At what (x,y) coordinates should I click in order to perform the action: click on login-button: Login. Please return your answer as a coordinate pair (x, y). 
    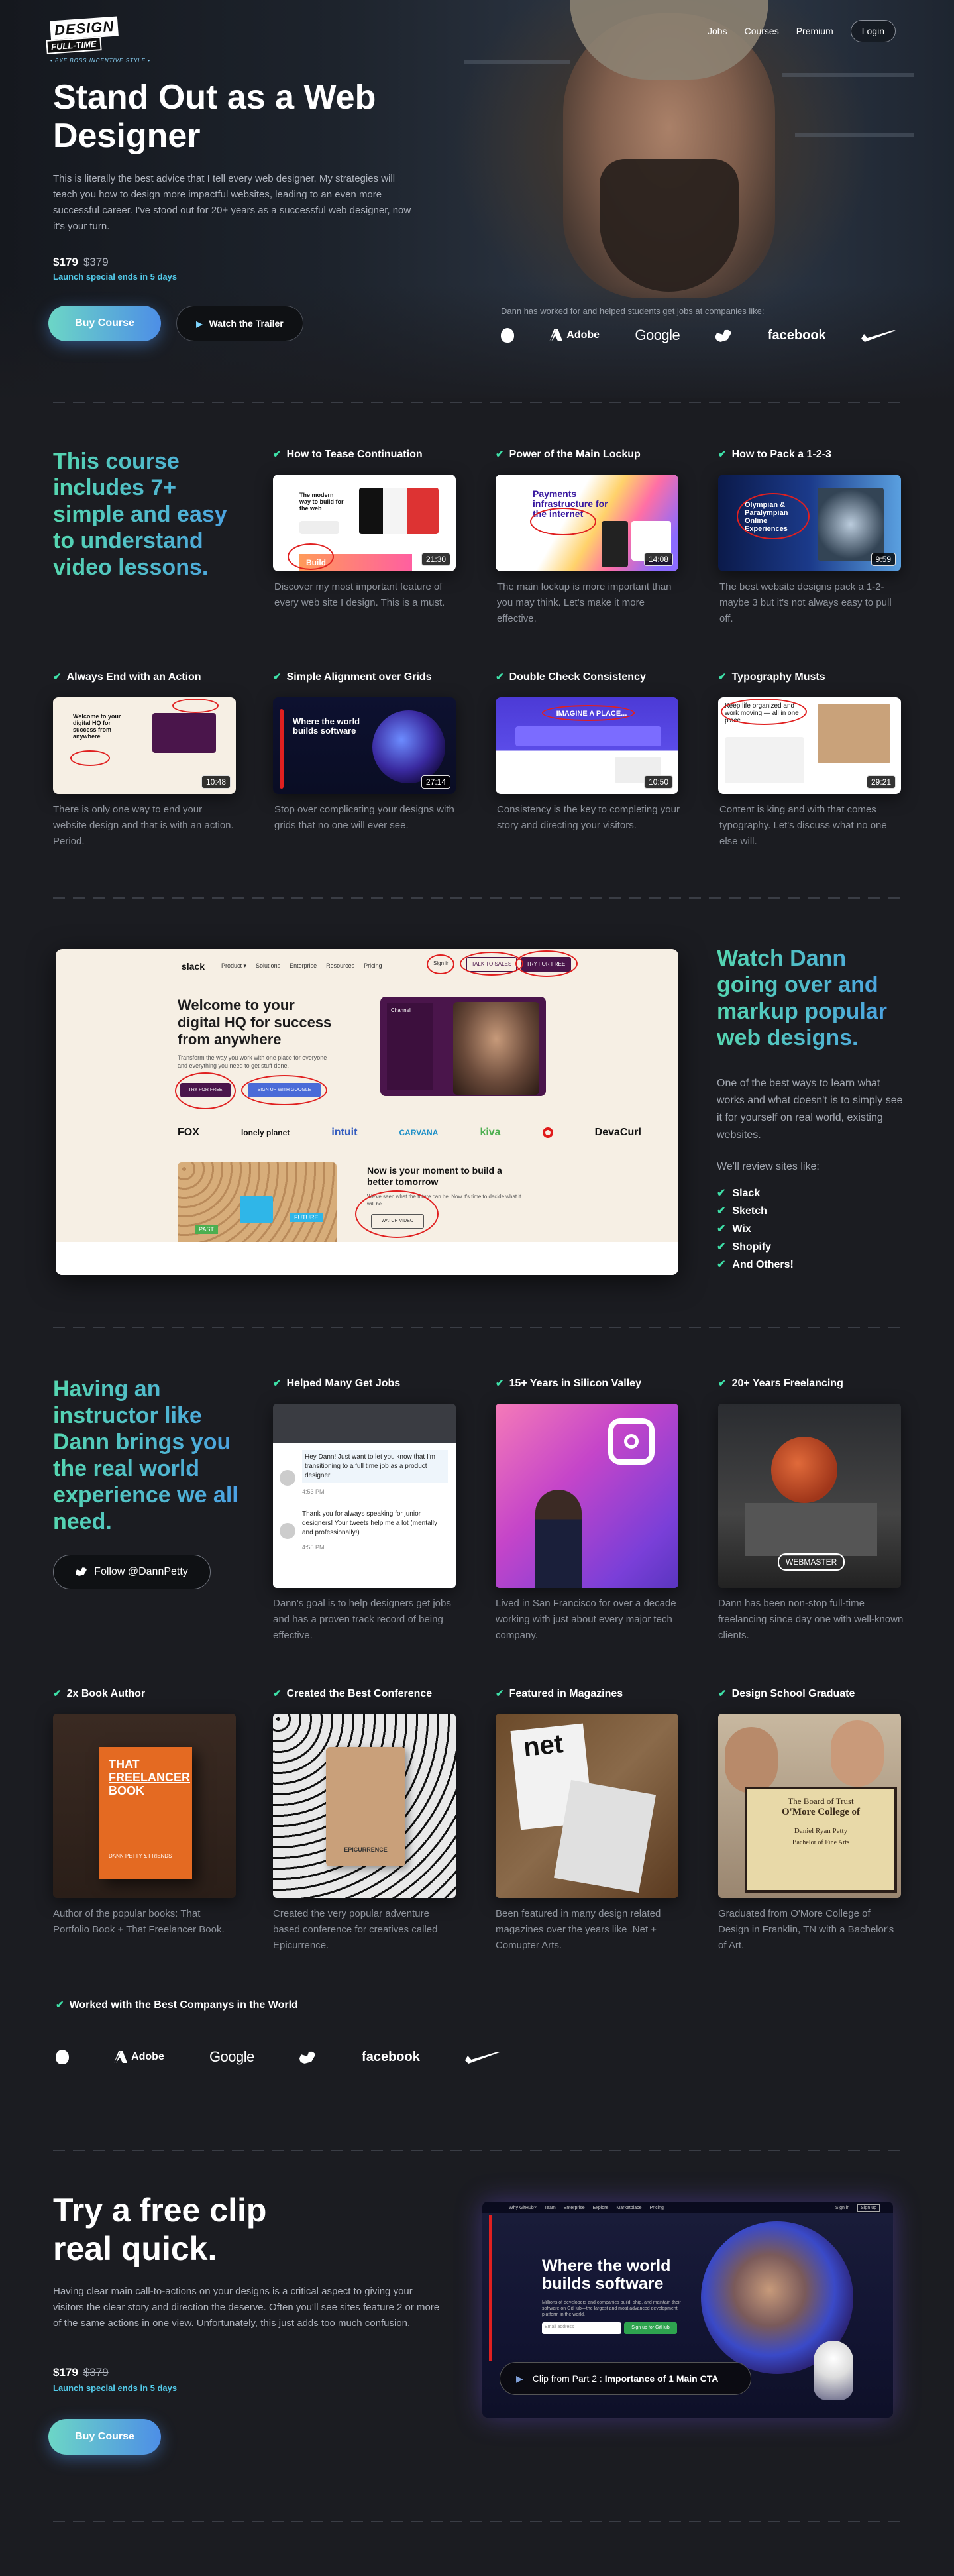
    Looking at the image, I should click on (873, 31).